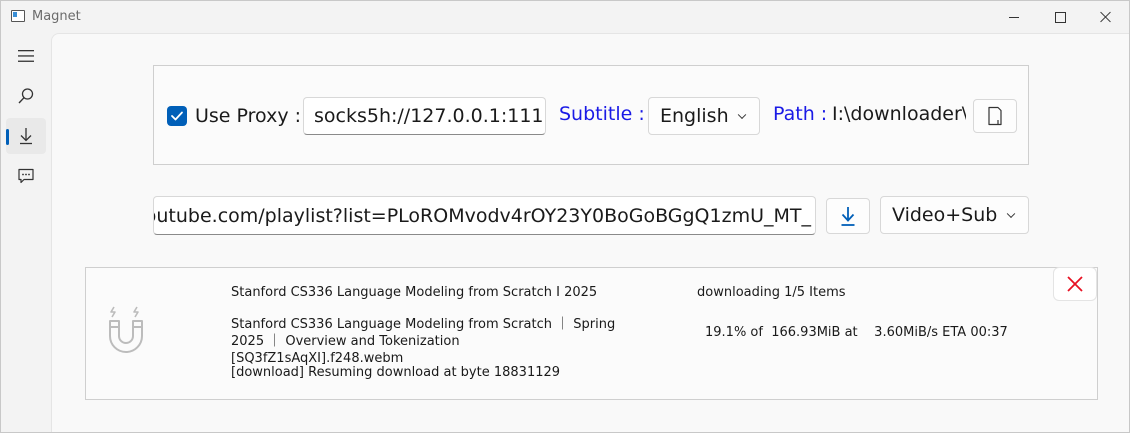 Image resolution: width=1130 pixels, height=433 pixels. I want to click on subtitle-language-select: English, so click(704, 116).